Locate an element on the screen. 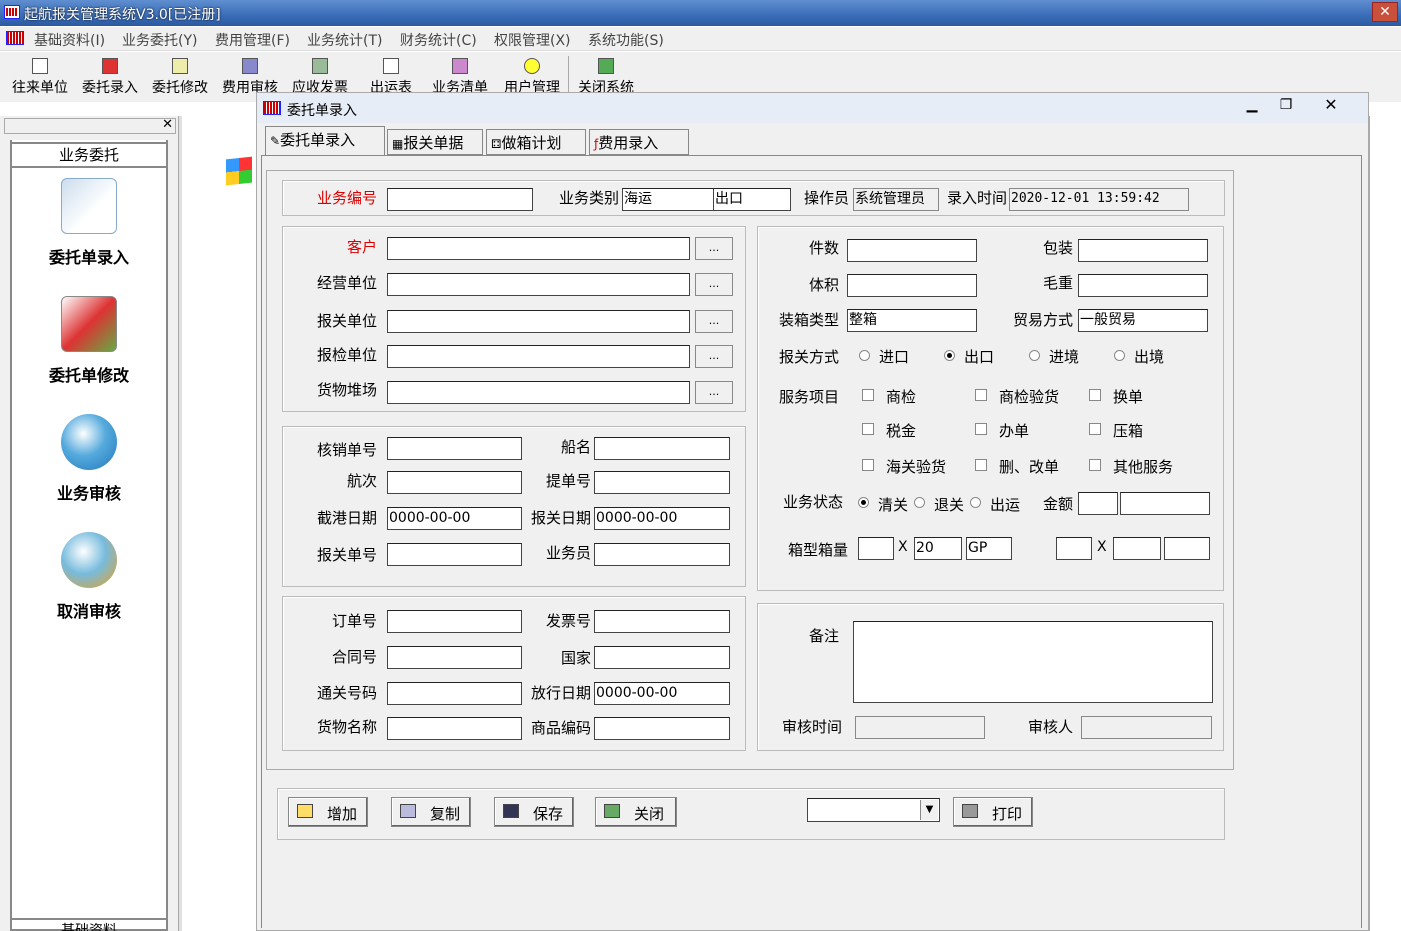  tb-modify-button: 委托修改 is located at coordinates (180, 77).